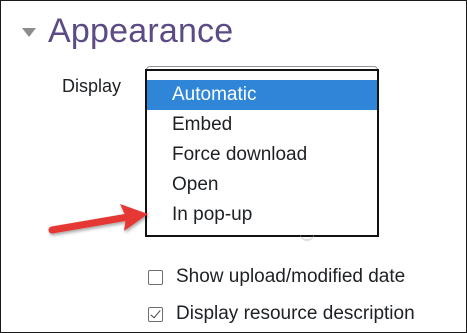 The height and width of the screenshot is (333, 467). What do you see at coordinates (262, 215) in the screenshot?
I see `option-in-pop-up: In pop-up` at bounding box center [262, 215].